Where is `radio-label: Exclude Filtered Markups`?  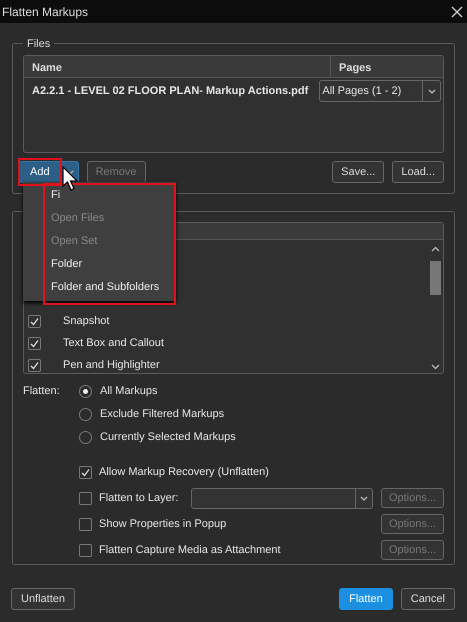
radio-label: Exclude Filtered Markups is located at coordinates (162, 414).